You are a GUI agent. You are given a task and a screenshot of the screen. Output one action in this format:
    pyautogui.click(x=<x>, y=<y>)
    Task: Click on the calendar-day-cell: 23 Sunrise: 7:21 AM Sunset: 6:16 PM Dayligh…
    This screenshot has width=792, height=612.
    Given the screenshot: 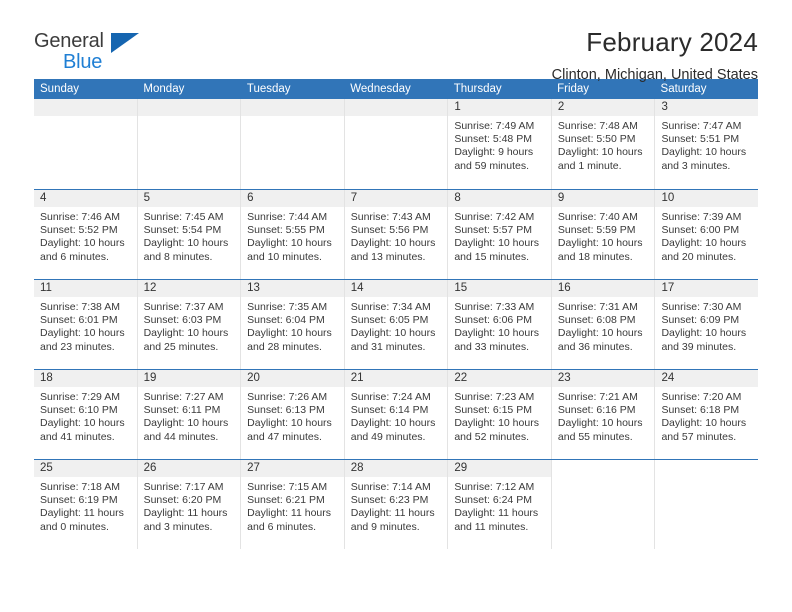 What is the action you would take?
    pyautogui.click(x=602, y=414)
    